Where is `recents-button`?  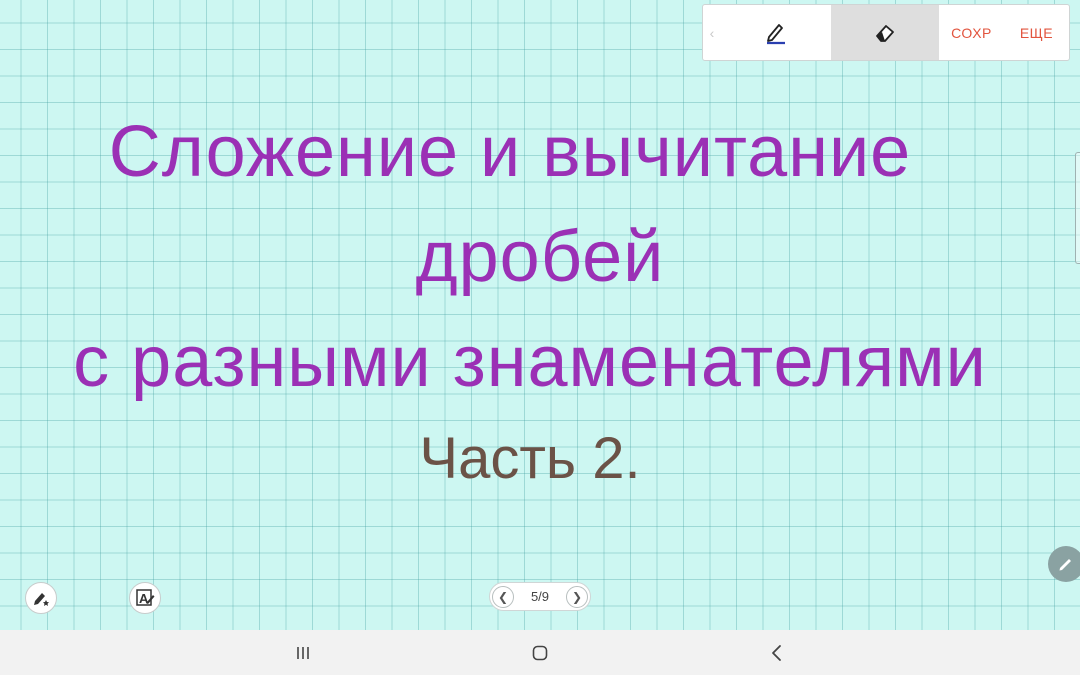
recents-button is located at coordinates (303, 653).